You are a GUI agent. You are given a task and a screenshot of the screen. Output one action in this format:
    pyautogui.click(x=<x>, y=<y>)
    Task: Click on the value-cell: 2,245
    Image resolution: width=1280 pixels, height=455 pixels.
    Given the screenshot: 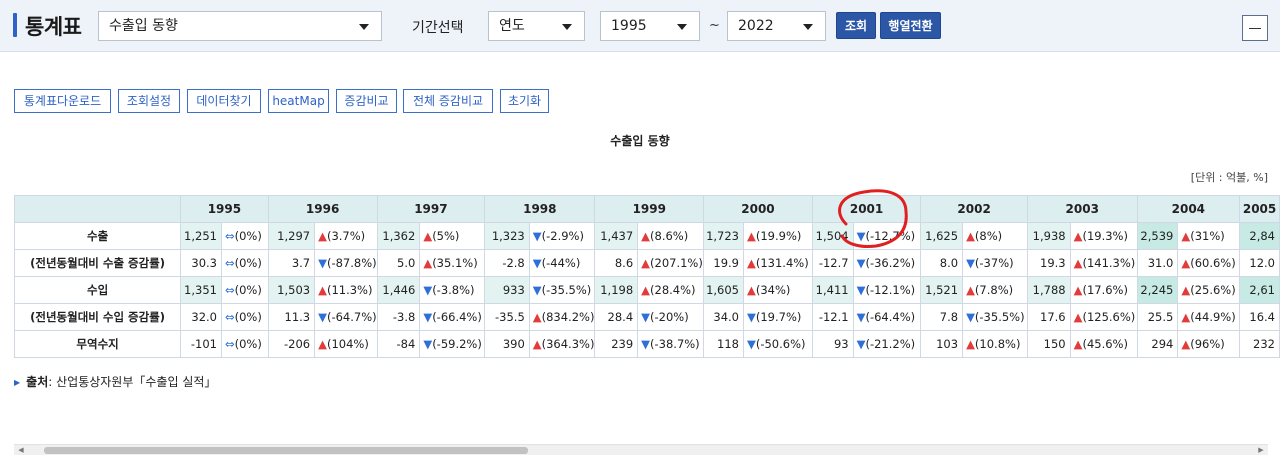 What is the action you would take?
    pyautogui.click(x=1157, y=290)
    